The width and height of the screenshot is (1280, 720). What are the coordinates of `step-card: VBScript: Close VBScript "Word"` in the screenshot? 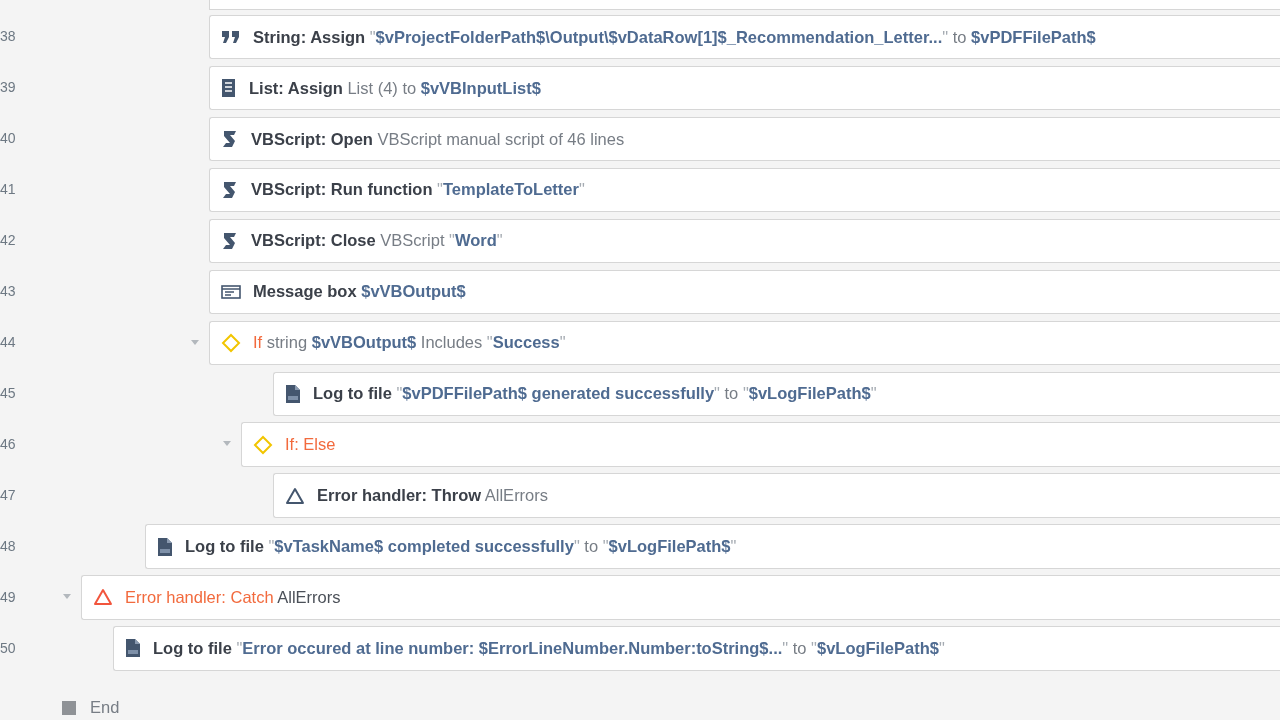 It's located at (744, 240).